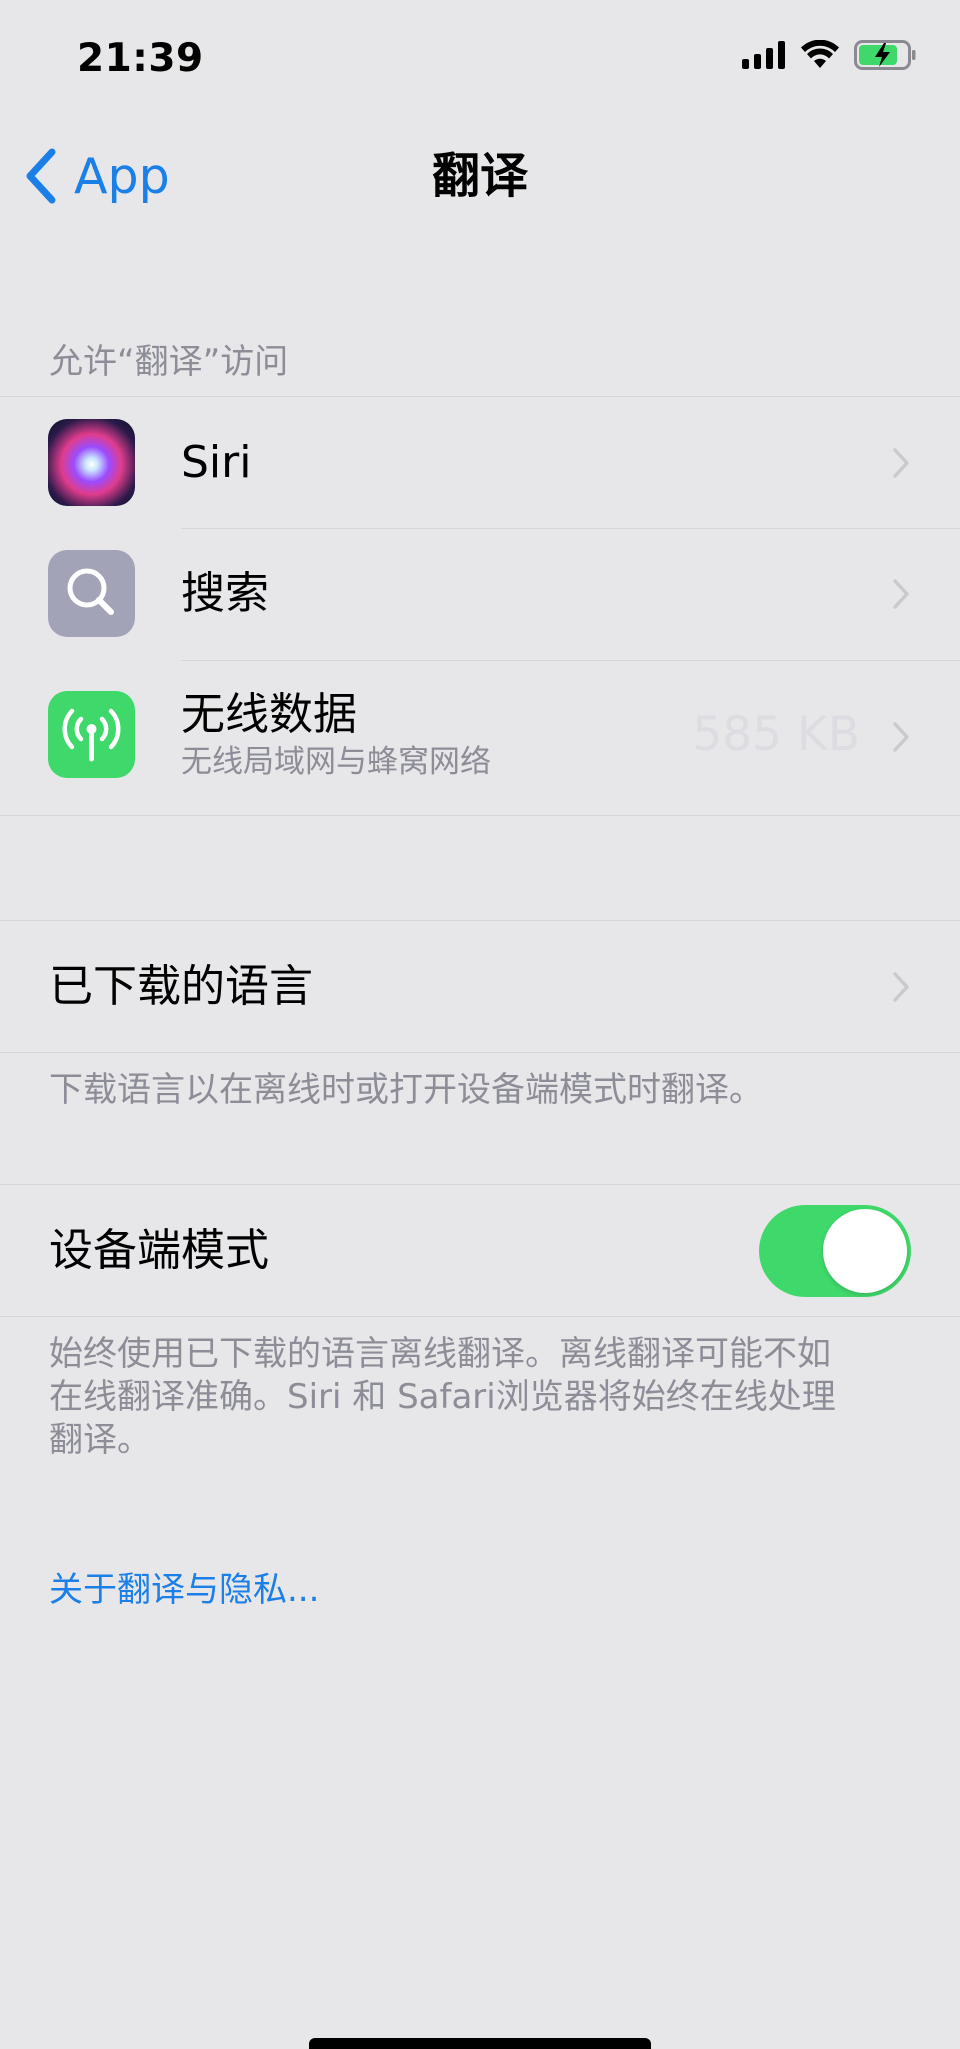  Describe the element at coordinates (885, 55) in the screenshot. I see `battery-charging-icon` at that location.